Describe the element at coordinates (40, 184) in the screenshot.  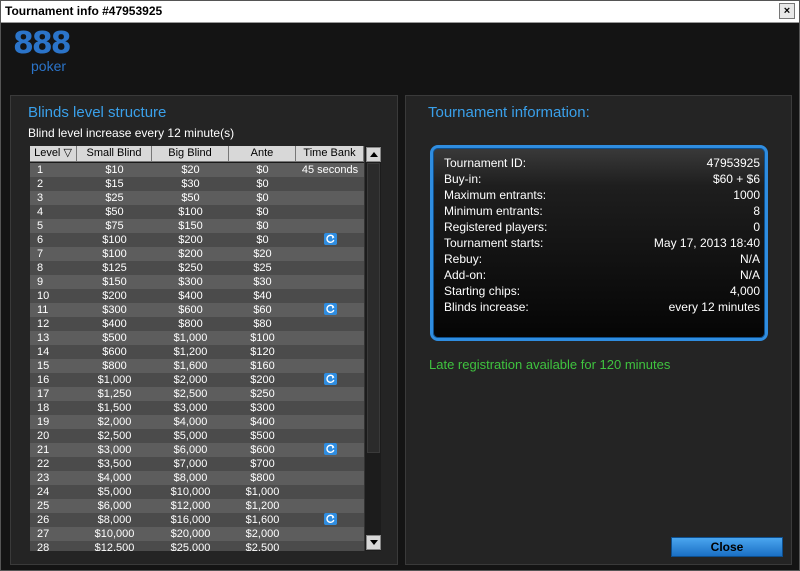
I see `cell-level: 2` at that location.